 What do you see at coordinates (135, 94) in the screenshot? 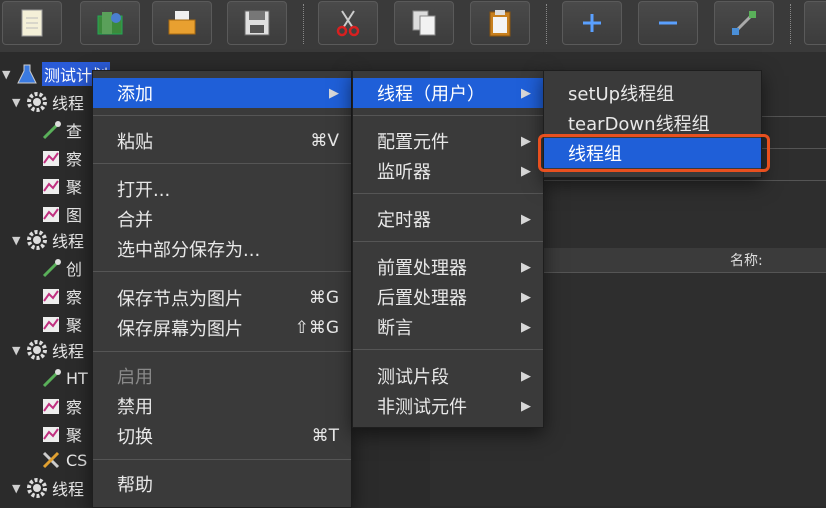
I see `menu-item-label: 添加` at bounding box center [135, 94].